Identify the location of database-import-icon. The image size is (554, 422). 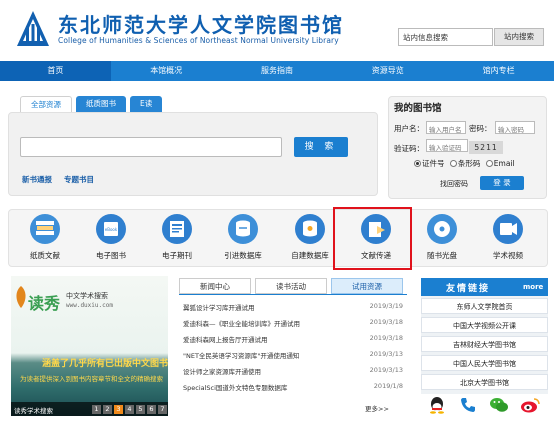
(243, 229).